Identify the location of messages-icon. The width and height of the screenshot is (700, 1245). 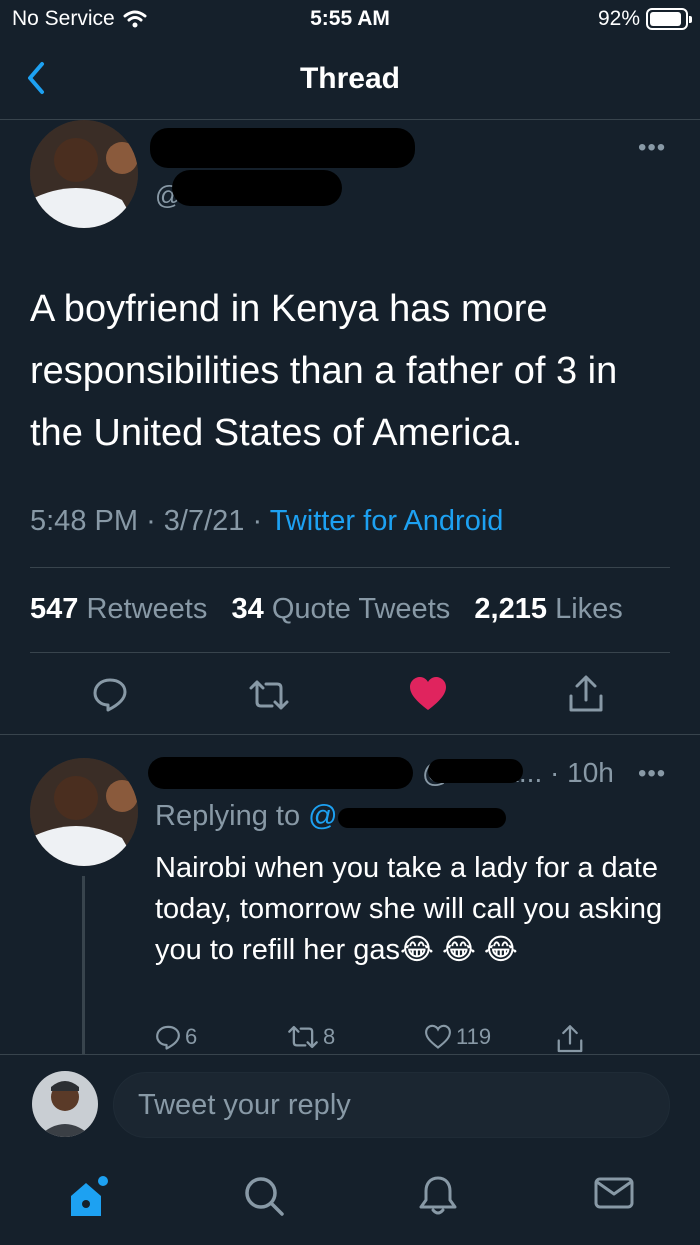
(614, 1193).